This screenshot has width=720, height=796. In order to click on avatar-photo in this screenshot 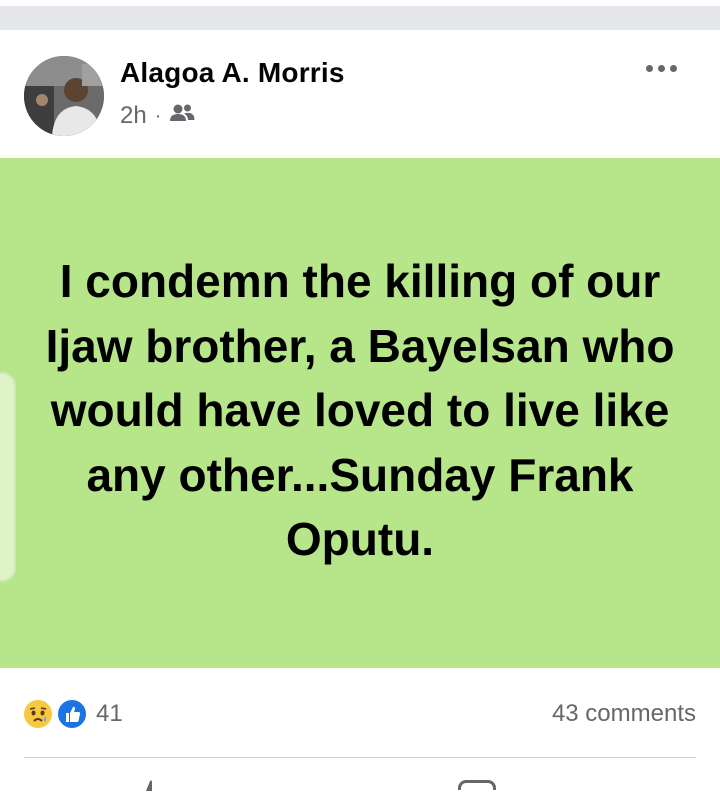, I will do `click(64, 96)`.